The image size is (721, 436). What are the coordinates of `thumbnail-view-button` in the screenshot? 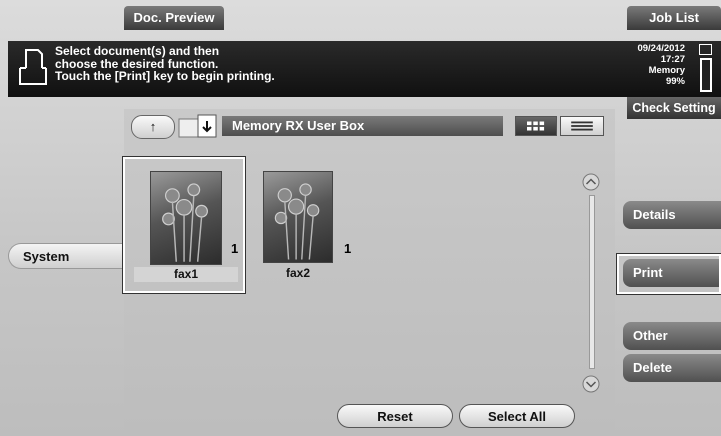 It's located at (536, 126).